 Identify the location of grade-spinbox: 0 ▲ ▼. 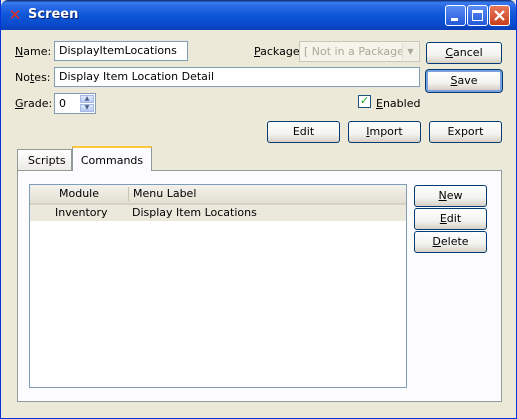
(75, 103).